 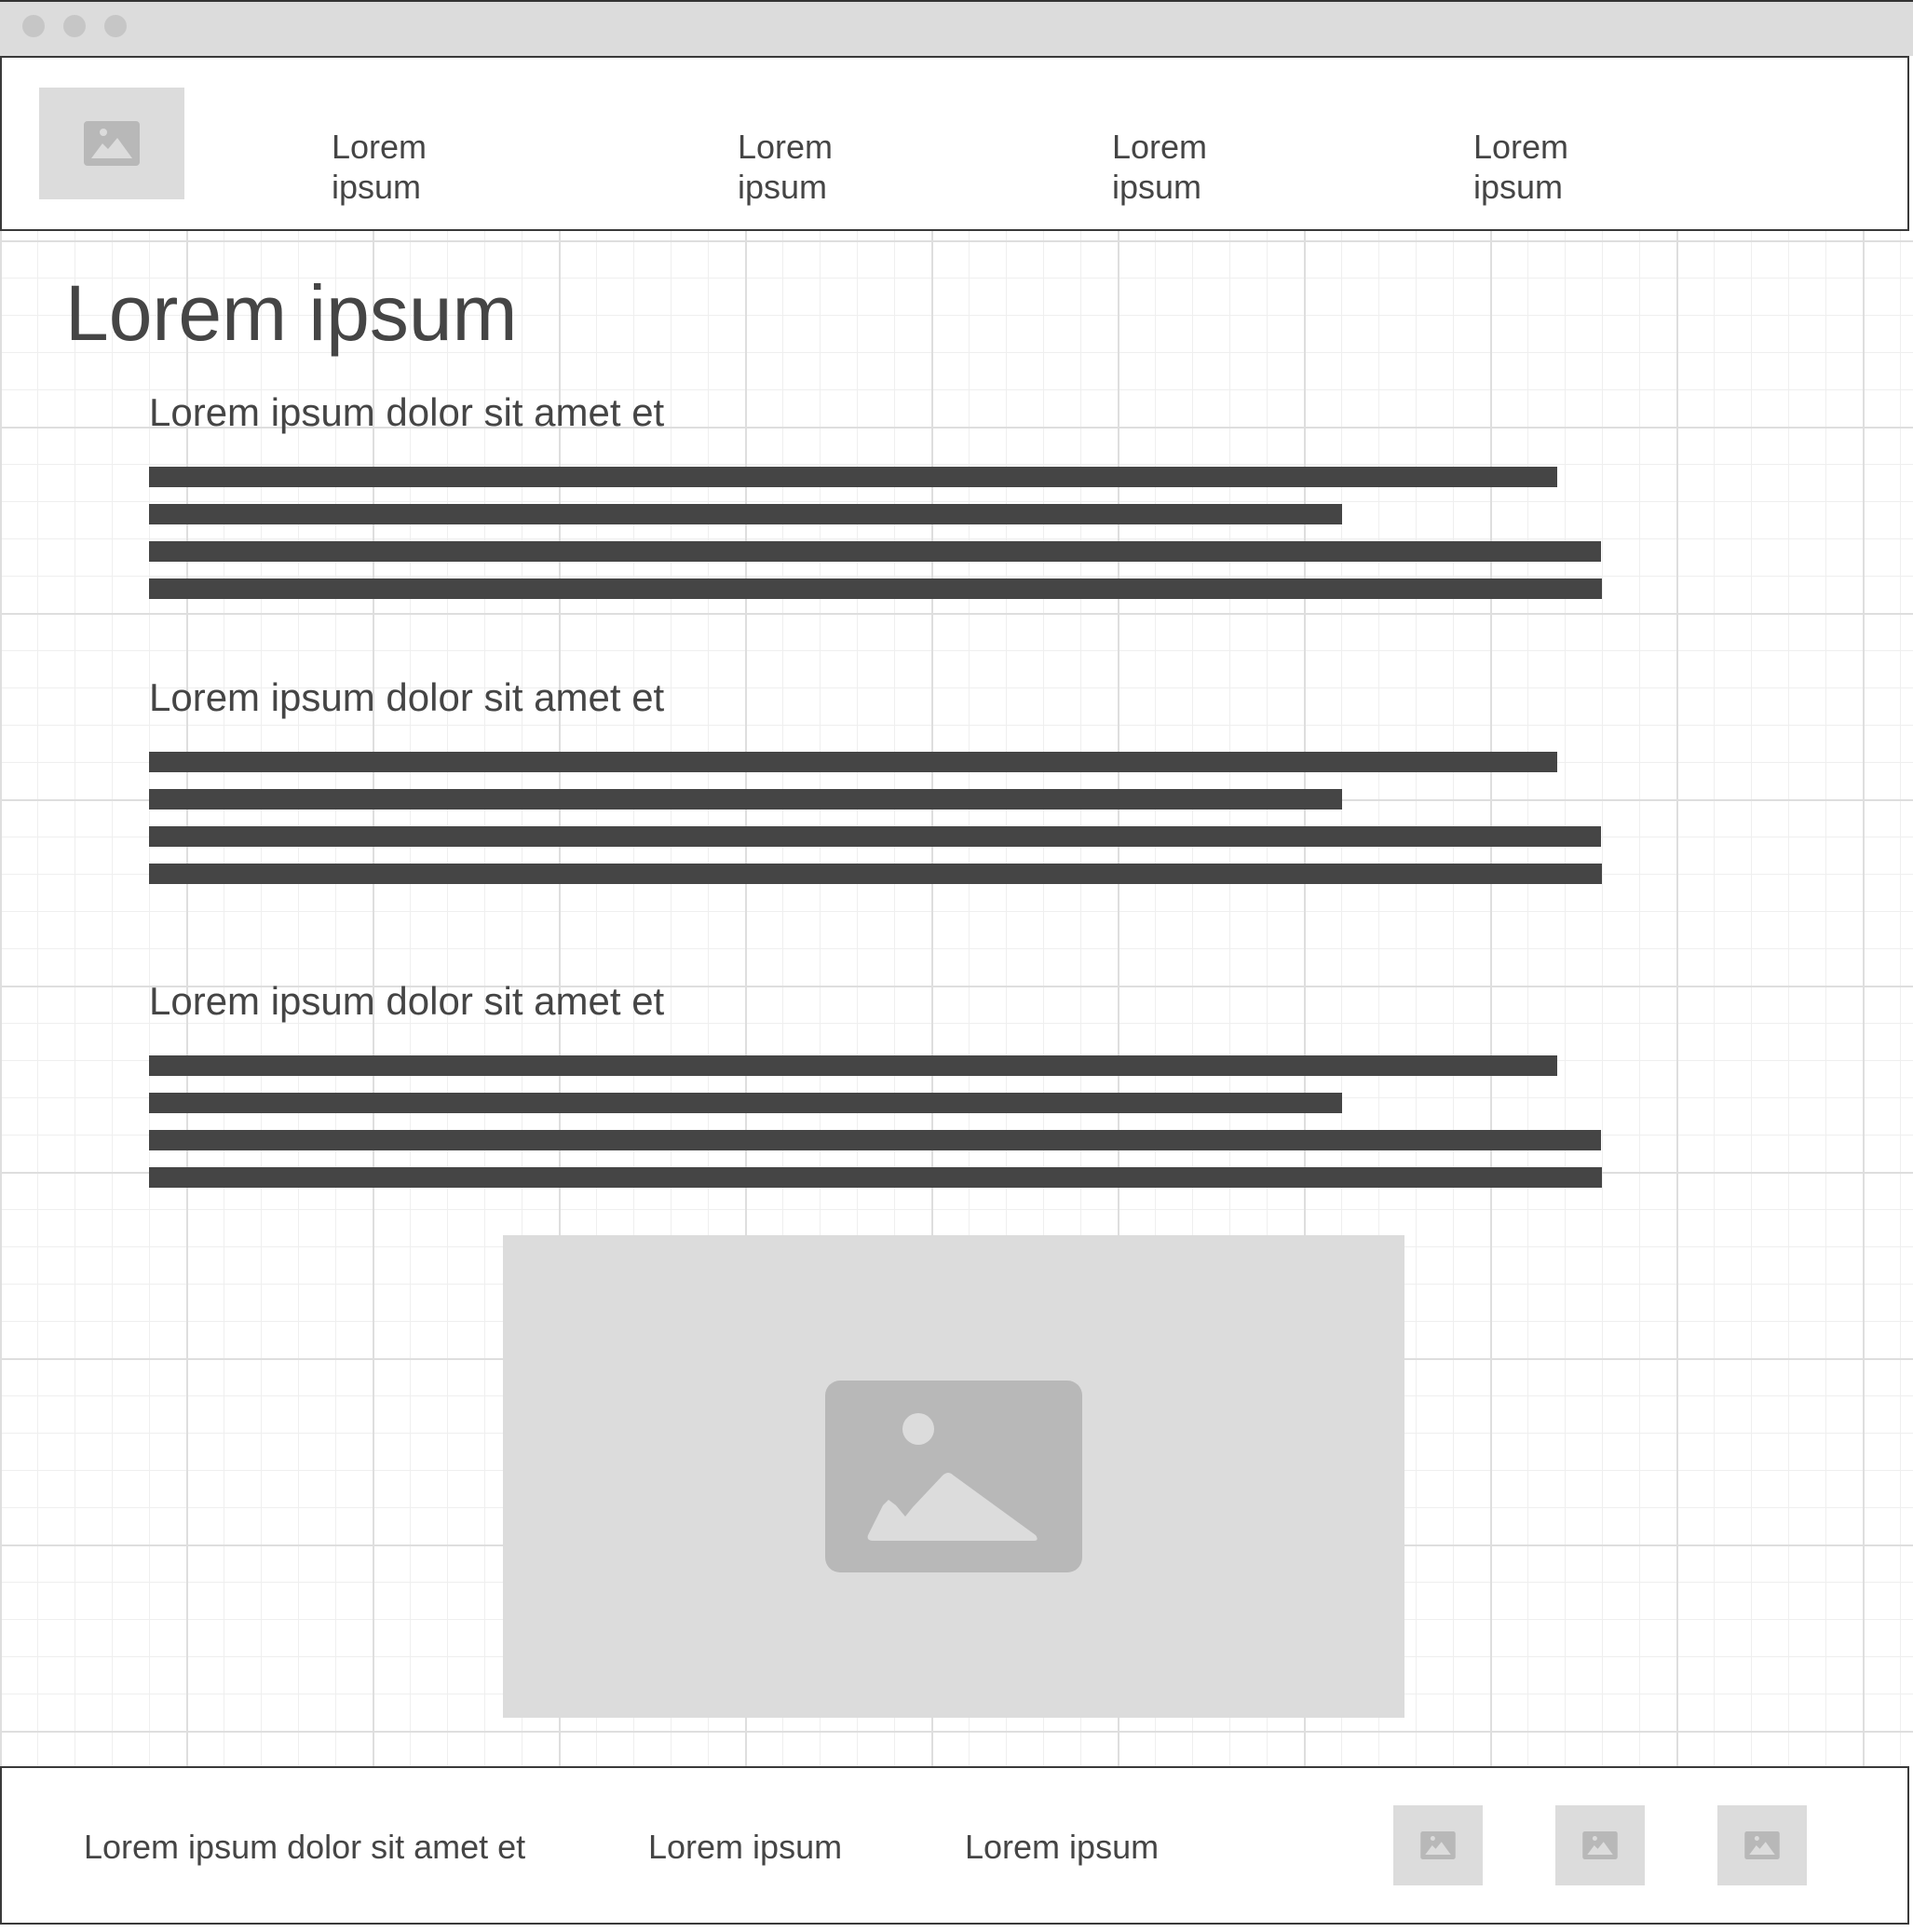 I want to click on footer-link-1: Lorem ipsum, so click(x=745, y=1848).